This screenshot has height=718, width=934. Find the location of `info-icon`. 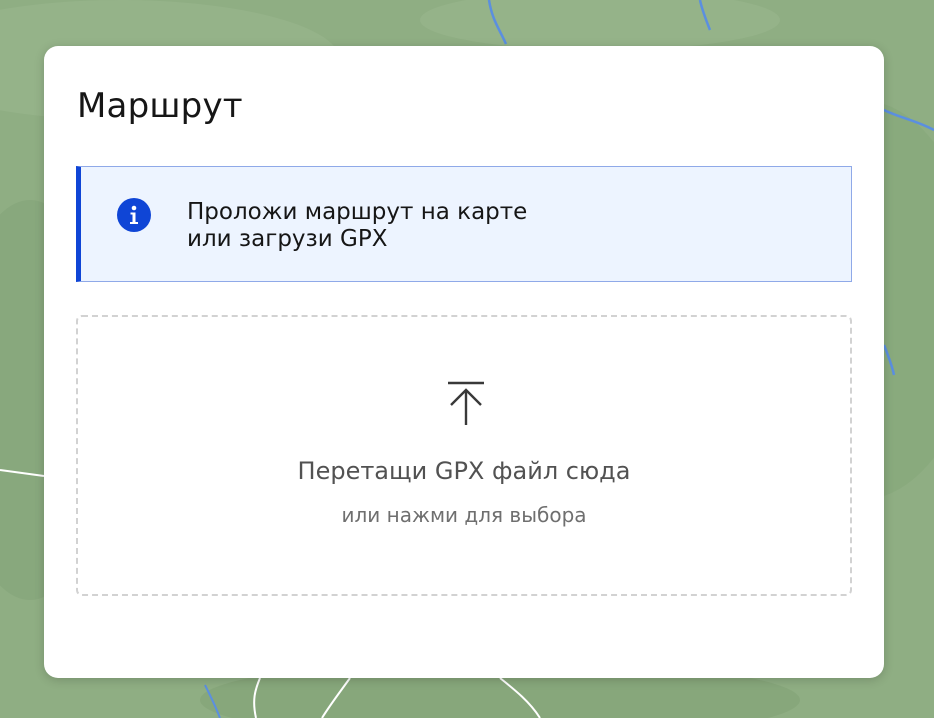

info-icon is located at coordinates (134, 215).